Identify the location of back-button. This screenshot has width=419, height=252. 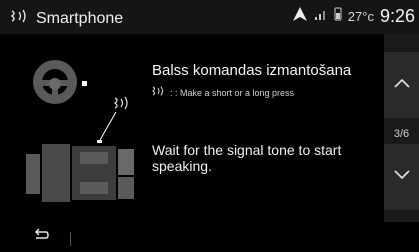
(41, 237).